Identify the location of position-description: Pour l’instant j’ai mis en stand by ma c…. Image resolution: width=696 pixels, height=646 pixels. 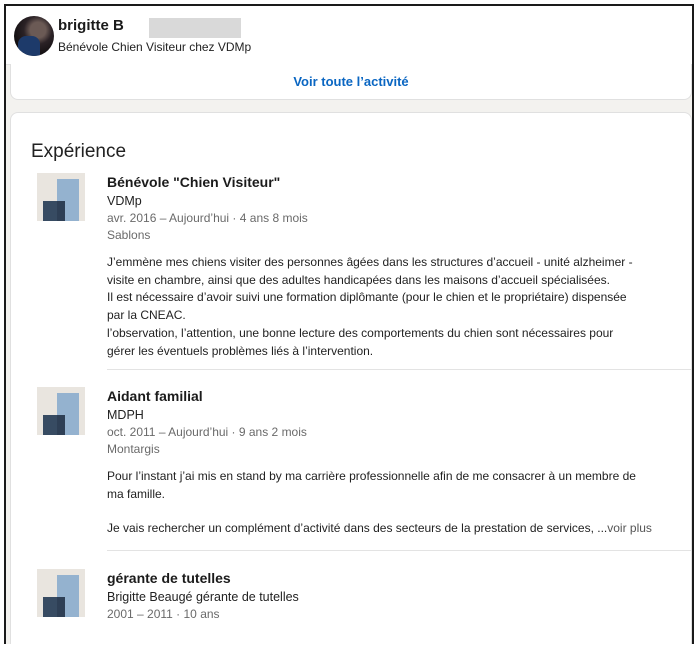
(397, 503).